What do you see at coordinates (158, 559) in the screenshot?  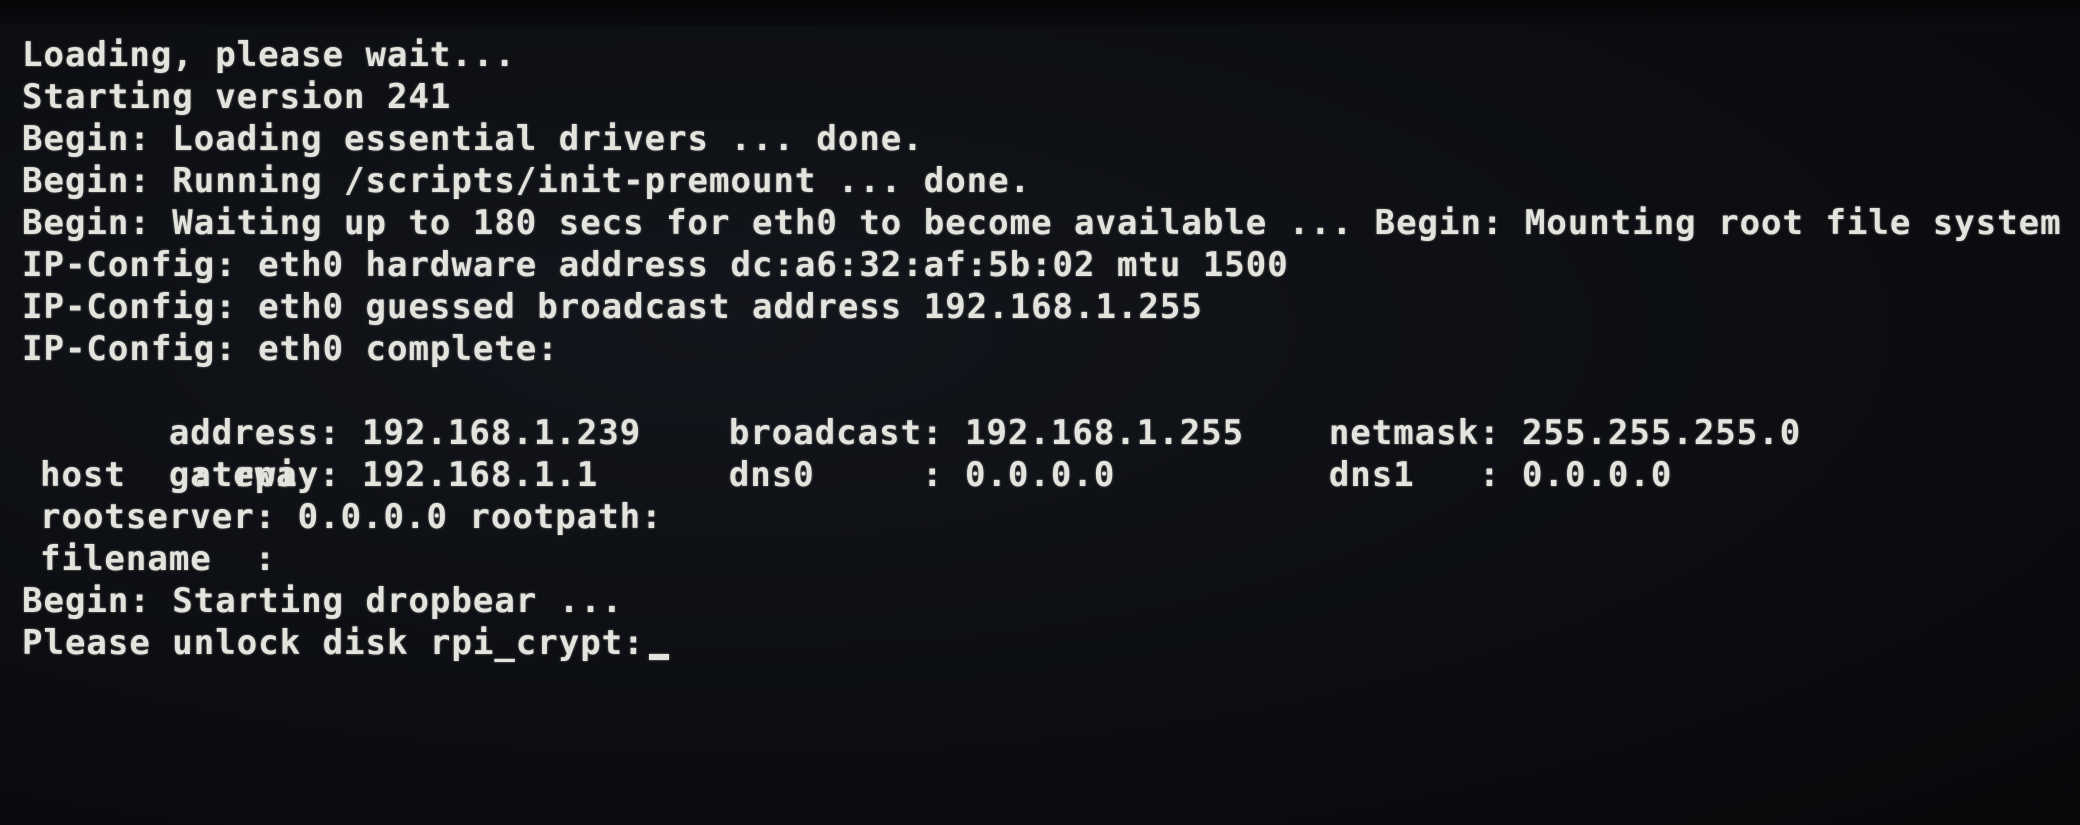 I see `net-filename: filename :` at bounding box center [158, 559].